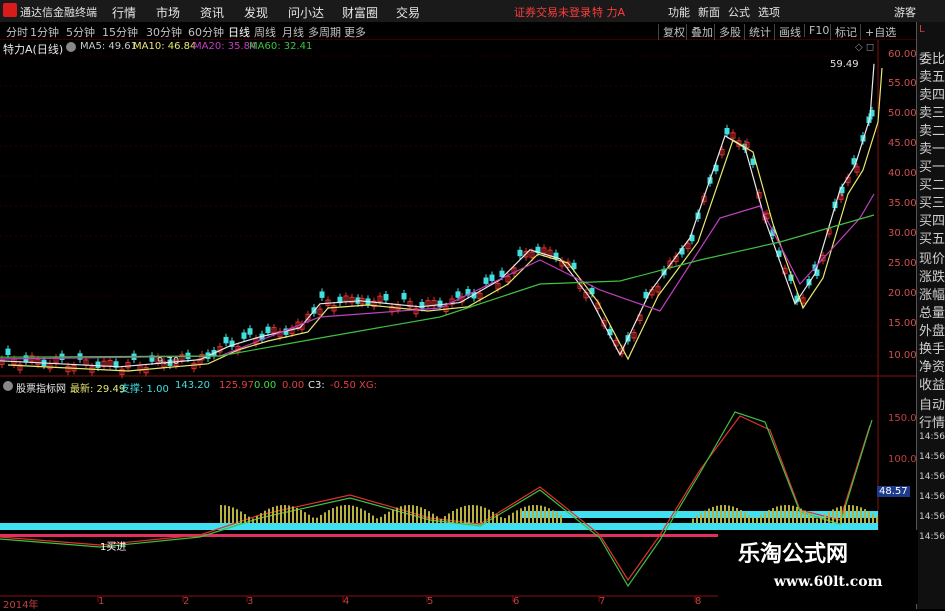 This screenshot has height=611, width=945. I want to click on menu-shichang: 市场, so click(168, 12).